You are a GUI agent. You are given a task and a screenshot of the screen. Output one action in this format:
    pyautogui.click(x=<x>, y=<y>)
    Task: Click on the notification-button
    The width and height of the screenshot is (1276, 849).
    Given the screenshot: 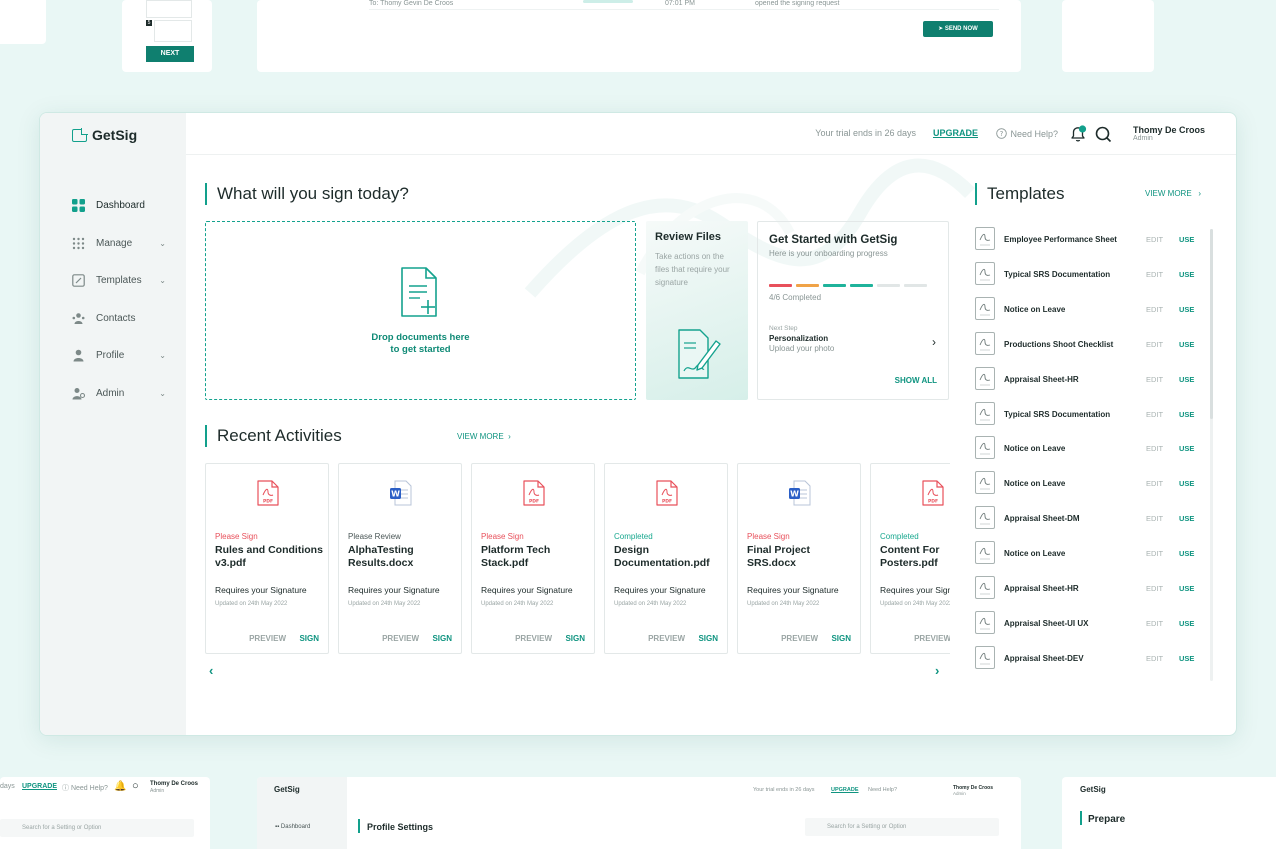 What is the action you would take?
    pyautogui.click(x=1078, y=136)
    